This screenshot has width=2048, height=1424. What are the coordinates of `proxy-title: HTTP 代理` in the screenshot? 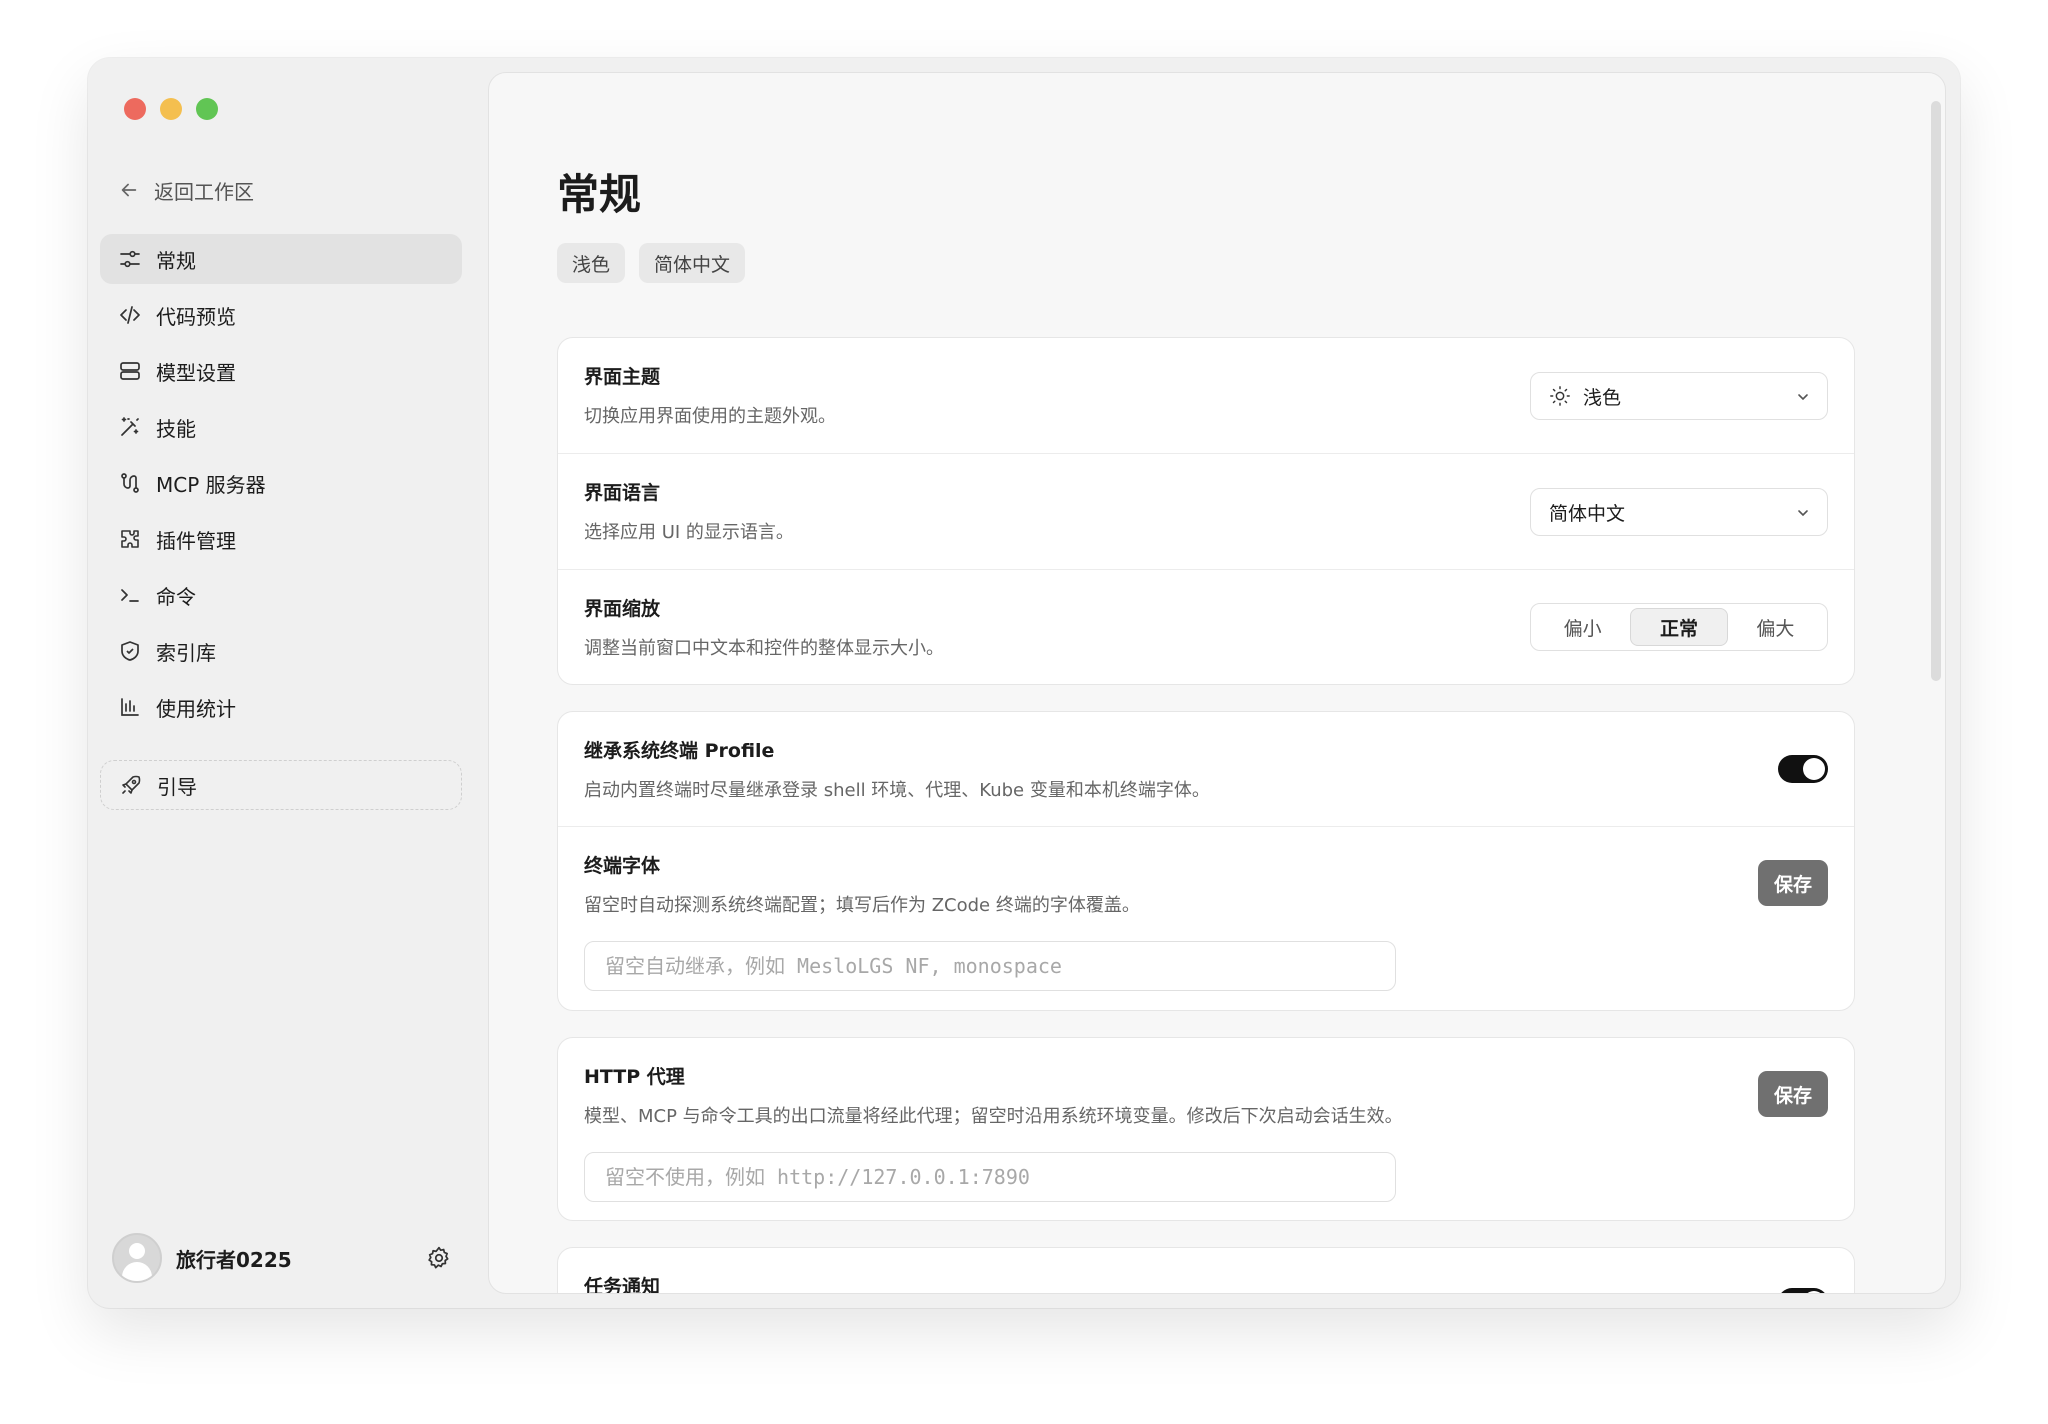 It's located at (634, 1077).